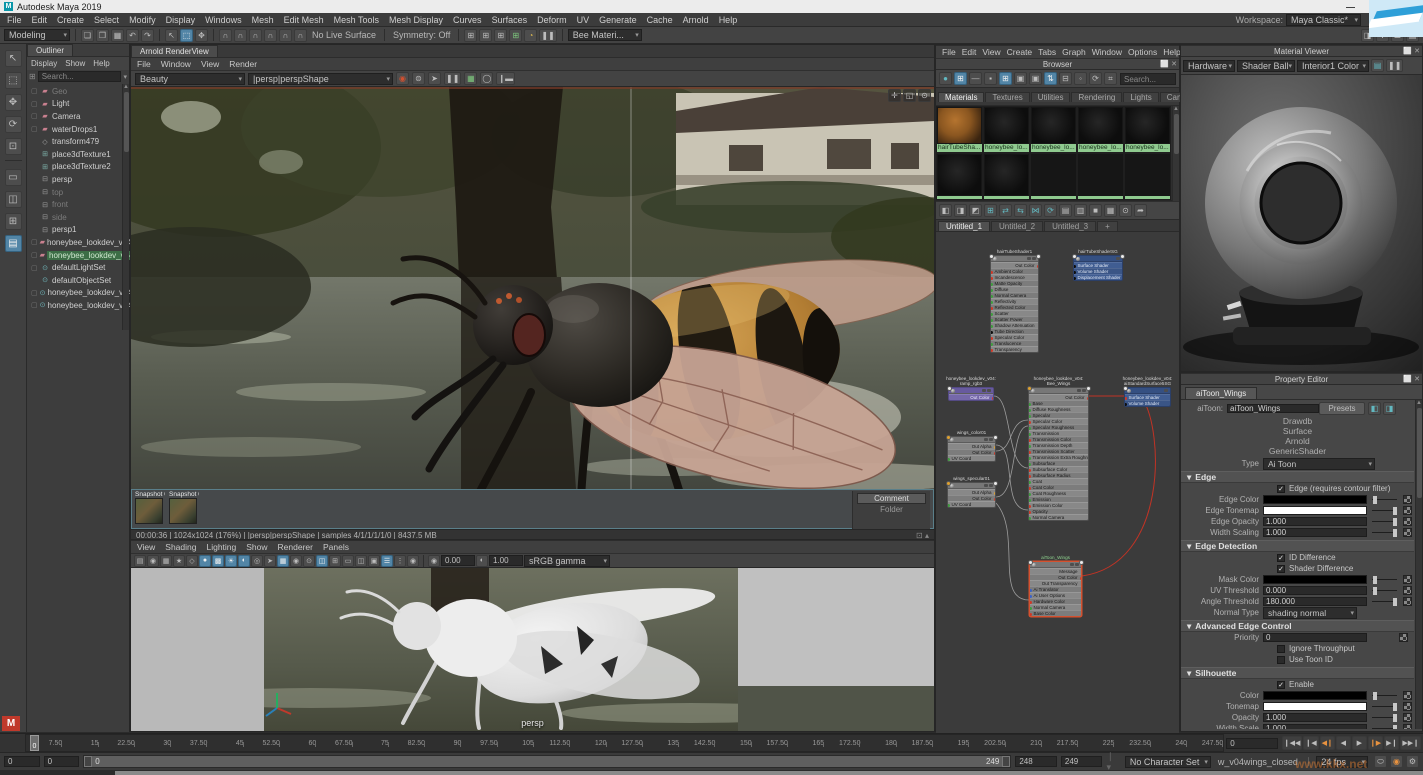 This screenshot has height=775, width=1423. Describe the element at coordinates (1281, 659) in the screenshot. I see `checkbox` at that location.